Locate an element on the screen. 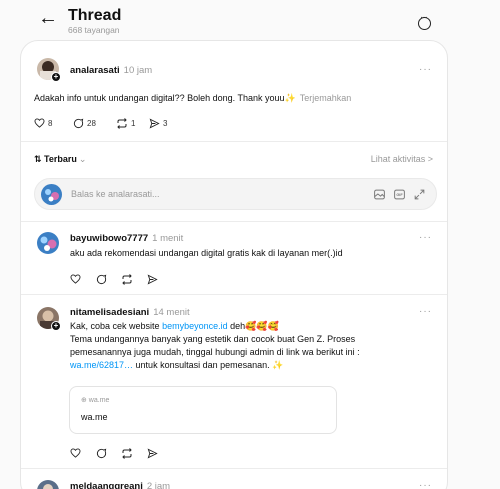 This screenshot has width=500, height=489. website-link: bemybeyonce.id is located at coordinates (195, 326).